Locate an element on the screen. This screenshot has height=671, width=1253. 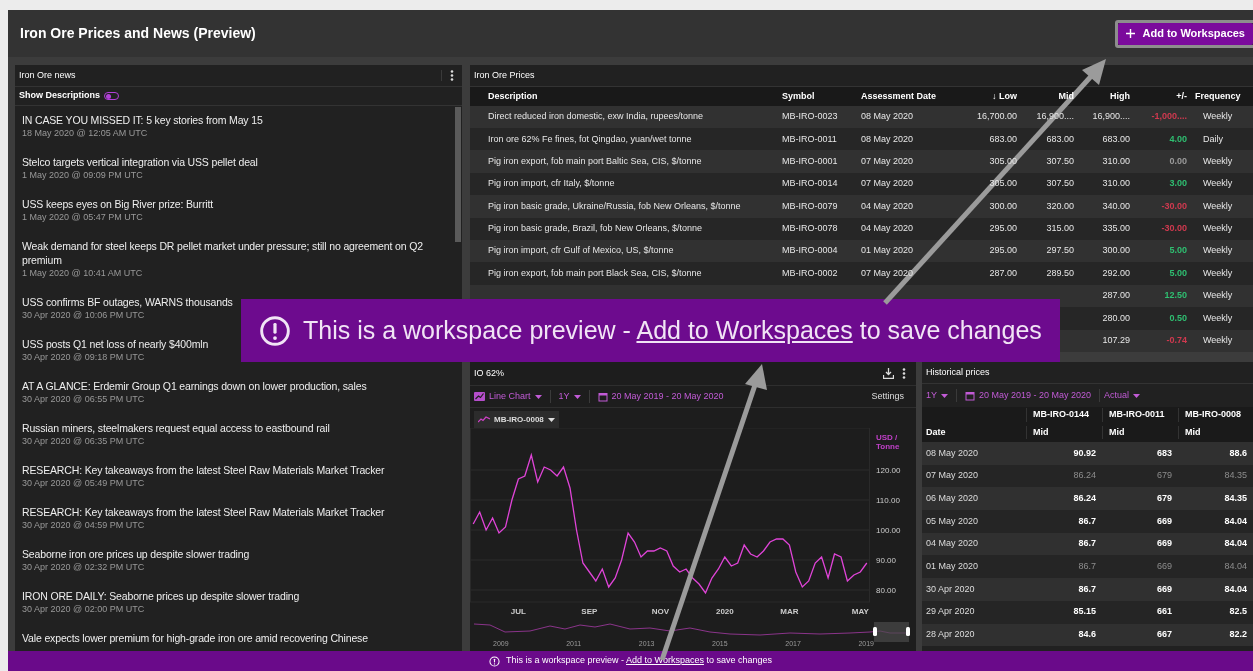
table-cell-text: 30 Apr 2020 is located at coordinates (950, 589).